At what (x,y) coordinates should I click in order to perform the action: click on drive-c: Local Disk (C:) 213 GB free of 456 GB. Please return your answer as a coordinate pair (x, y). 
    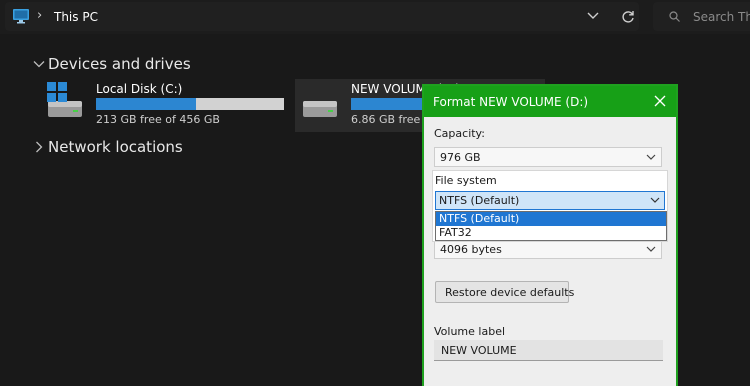
    Looking at the image, I should click on (166, 105).